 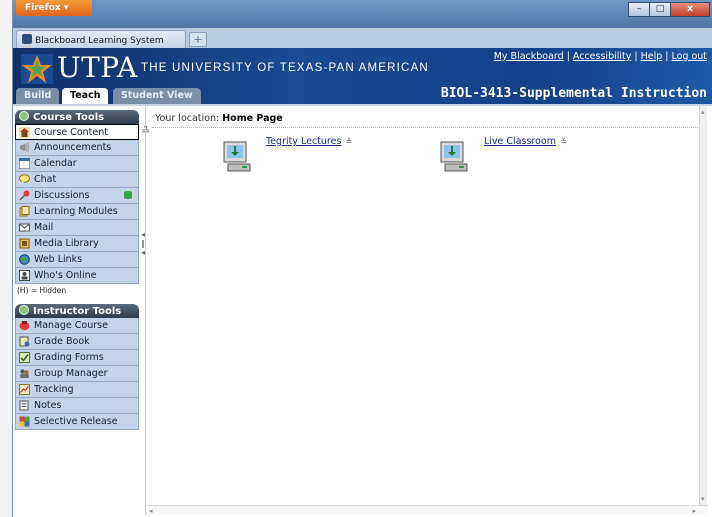 What do you see at coordinates (427, 510) in the screenshot?
I see `horizontal-scrollbar: ◂ ▸` at bounding box center [427, 510].